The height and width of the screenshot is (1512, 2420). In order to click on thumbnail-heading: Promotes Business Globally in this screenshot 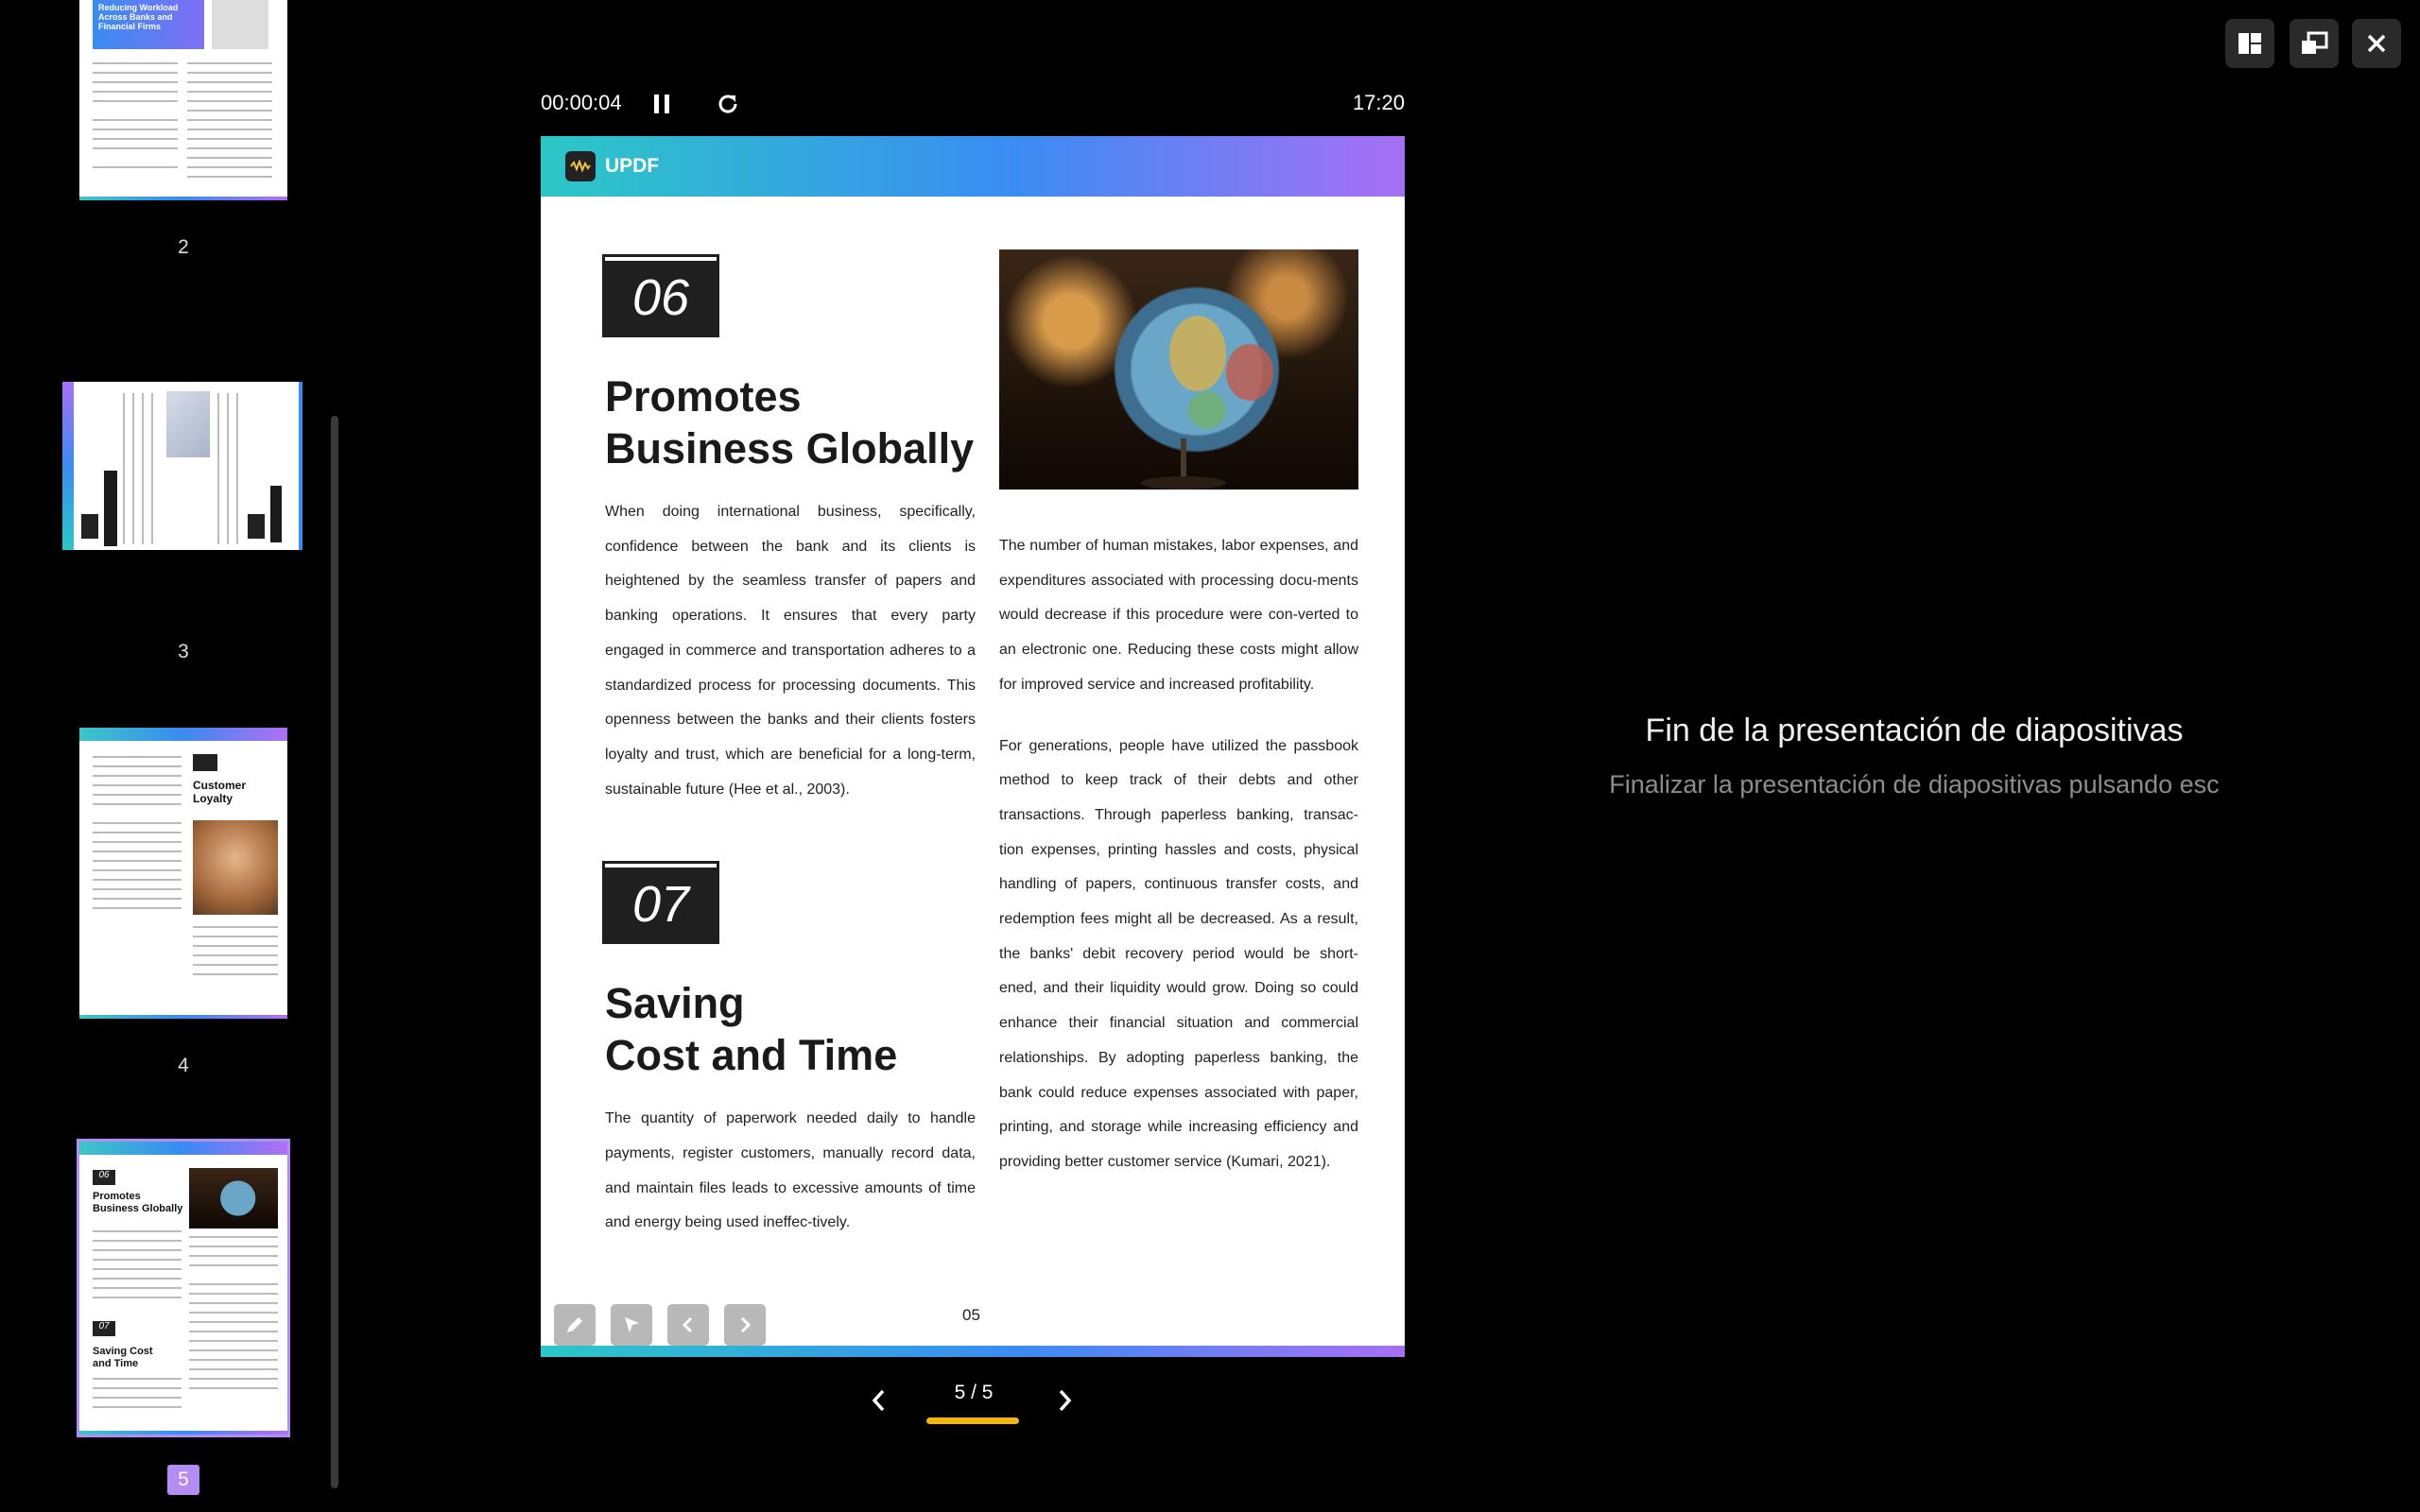, I will do `click(138, 1202)`.